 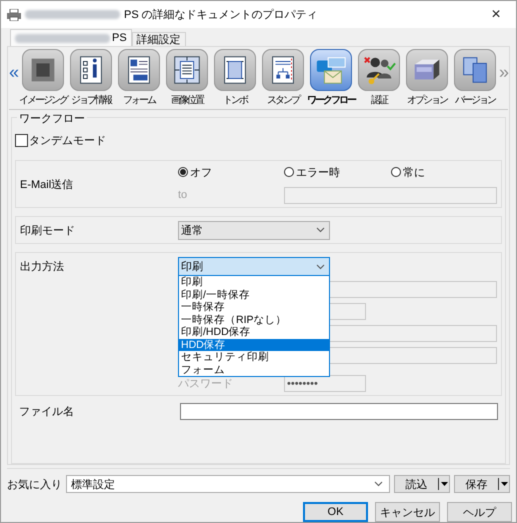 What do you see at coordinates (228, 484) in the screenshot?
I see `favorites-dropdown: 標準設定` at bounding box center [228, 484].